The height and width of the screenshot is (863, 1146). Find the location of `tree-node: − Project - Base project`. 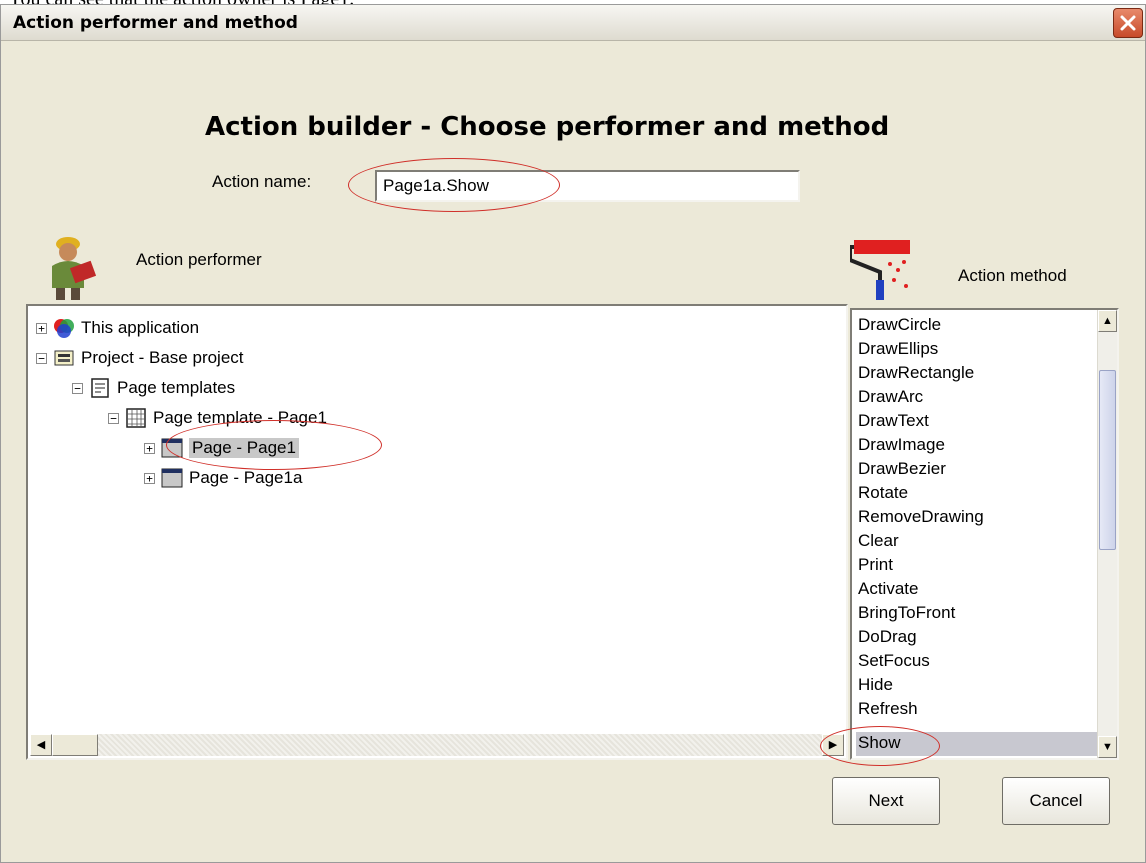

tree-node: − Project - Base project is located at coordinates (140, 358).